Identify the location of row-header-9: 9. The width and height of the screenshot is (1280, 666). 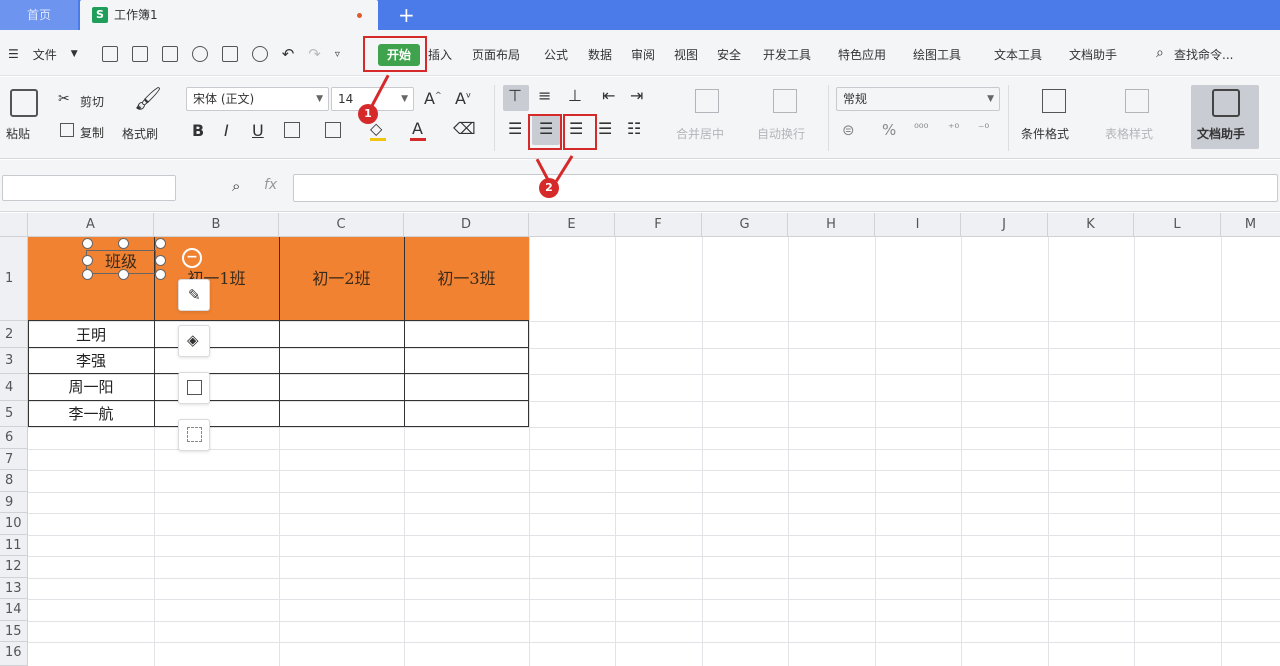
(14, 502).